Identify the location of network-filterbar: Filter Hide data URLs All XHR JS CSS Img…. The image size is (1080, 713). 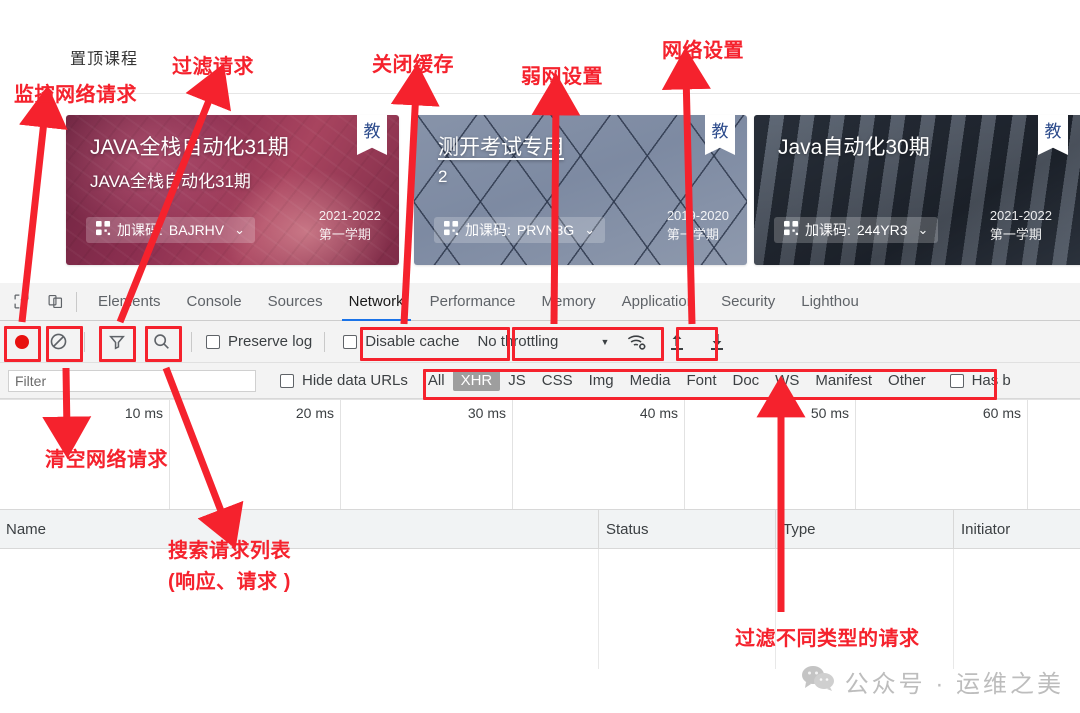
(540, 381).